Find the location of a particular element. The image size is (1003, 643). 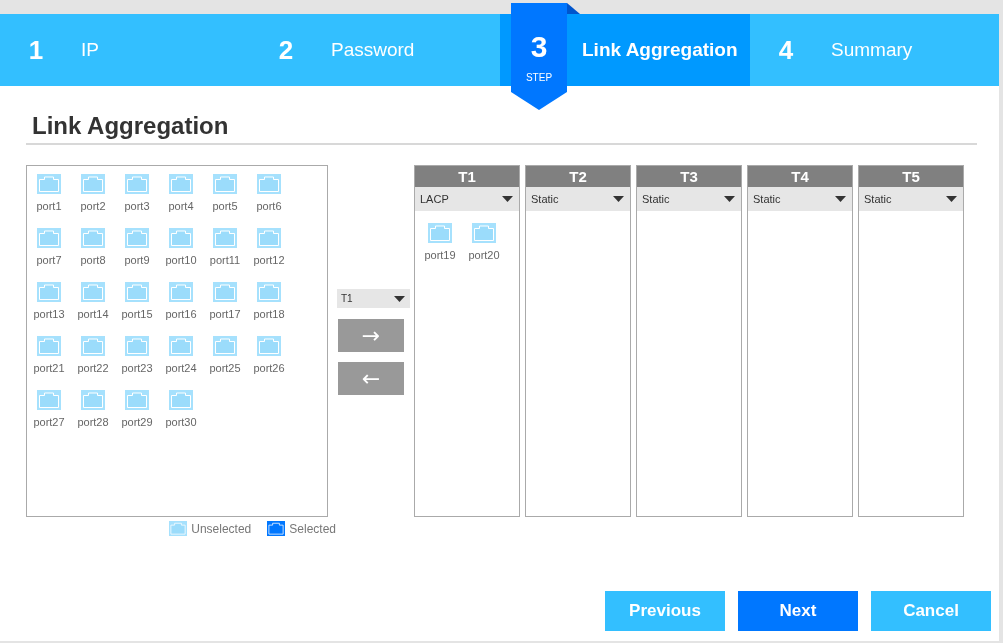

port-label: port27 is located at coordinates (49, 422).